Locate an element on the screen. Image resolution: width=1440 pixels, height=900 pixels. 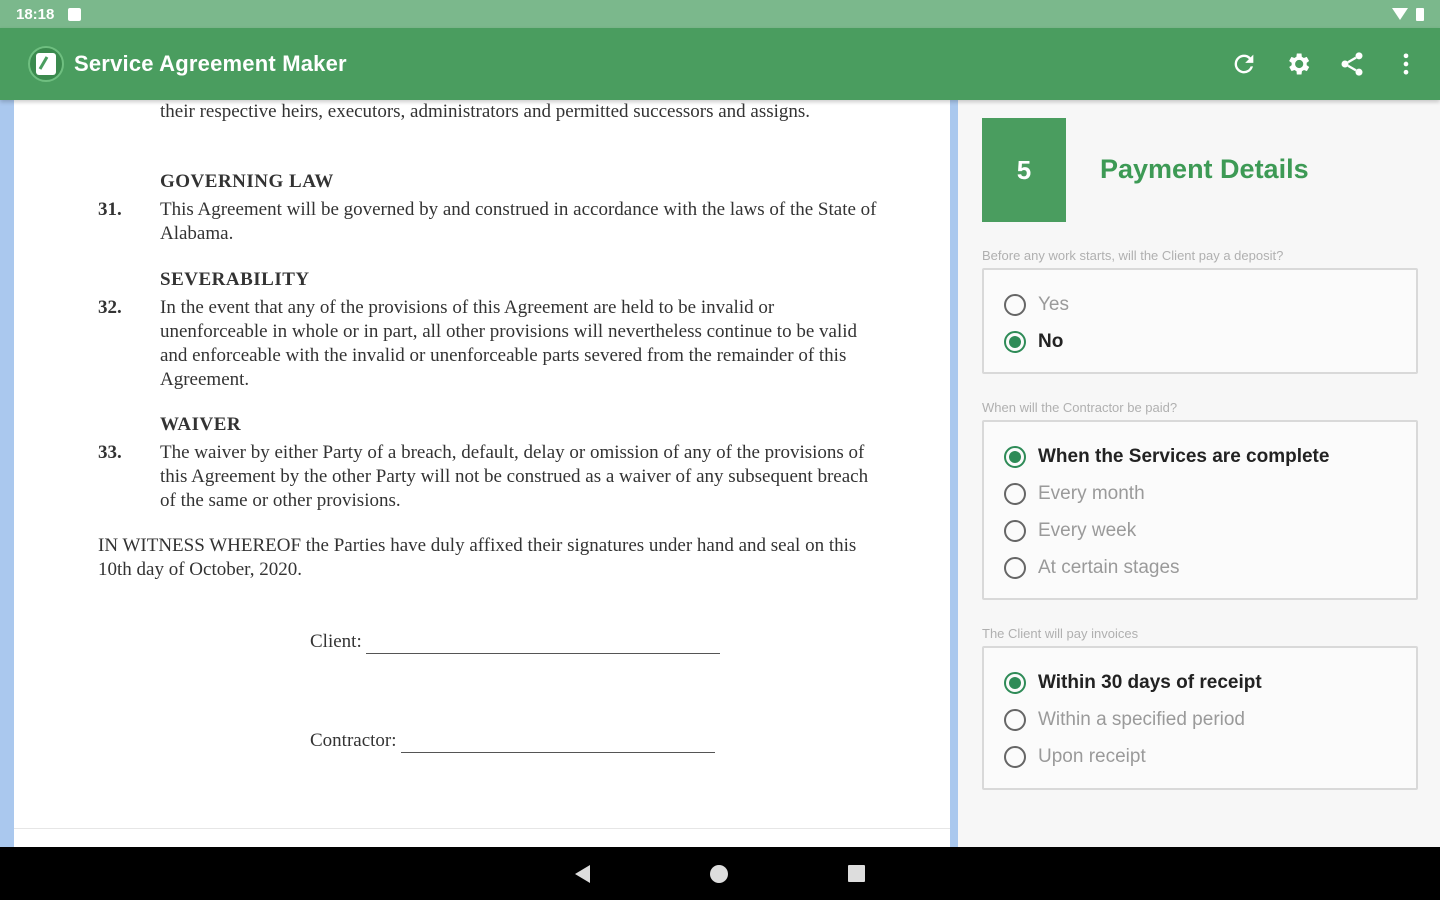
contractor-signature: Contractor: is located at coordinates (512, 741).